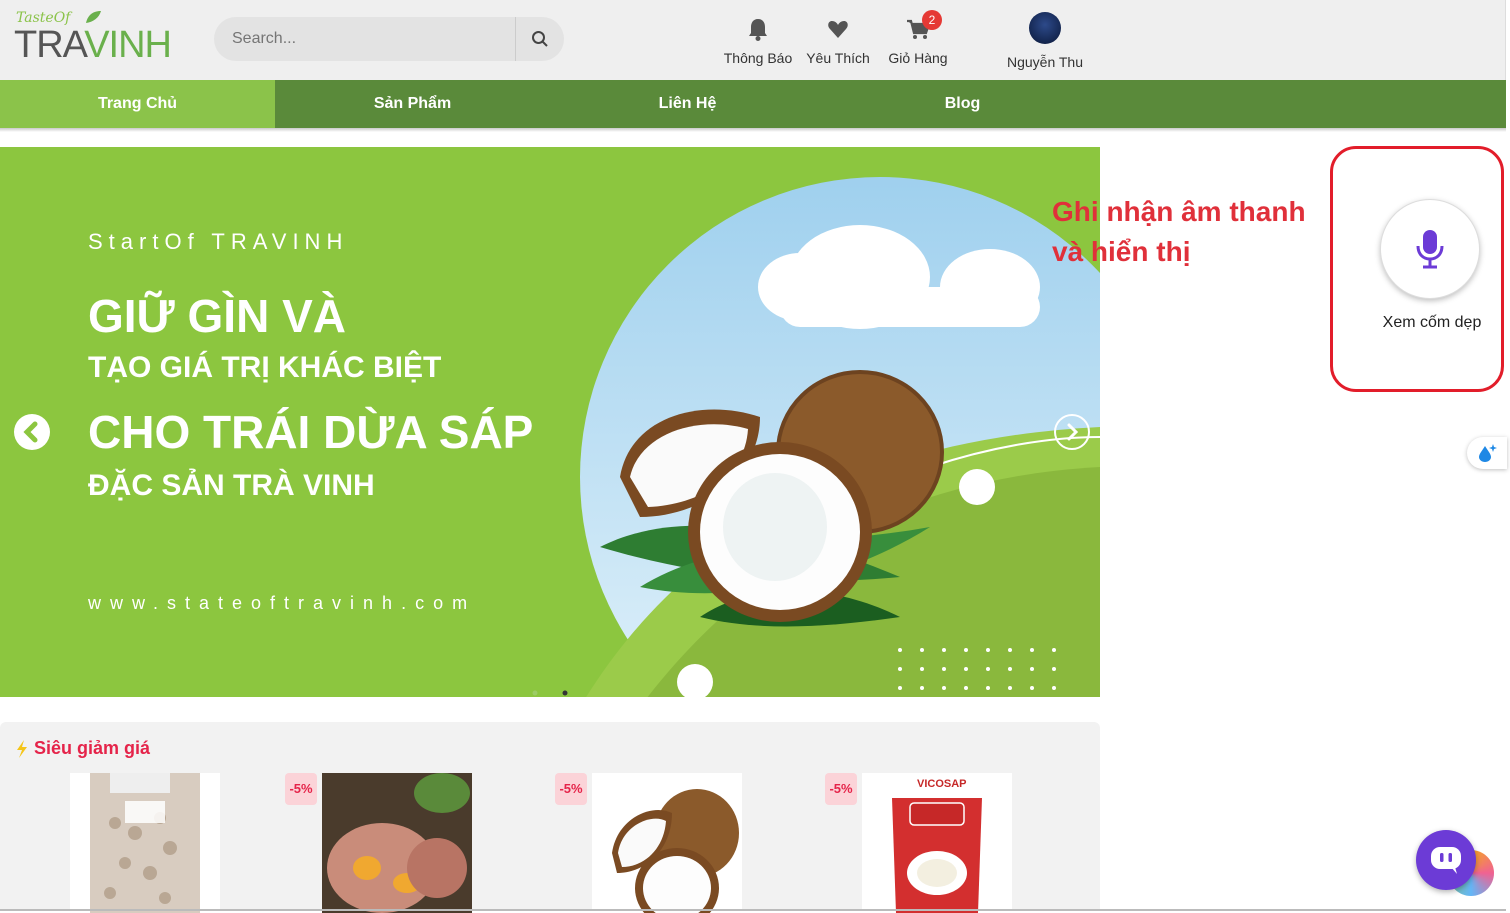  I want to click on favorites-label: Yêu Thích, so click(838, 58).